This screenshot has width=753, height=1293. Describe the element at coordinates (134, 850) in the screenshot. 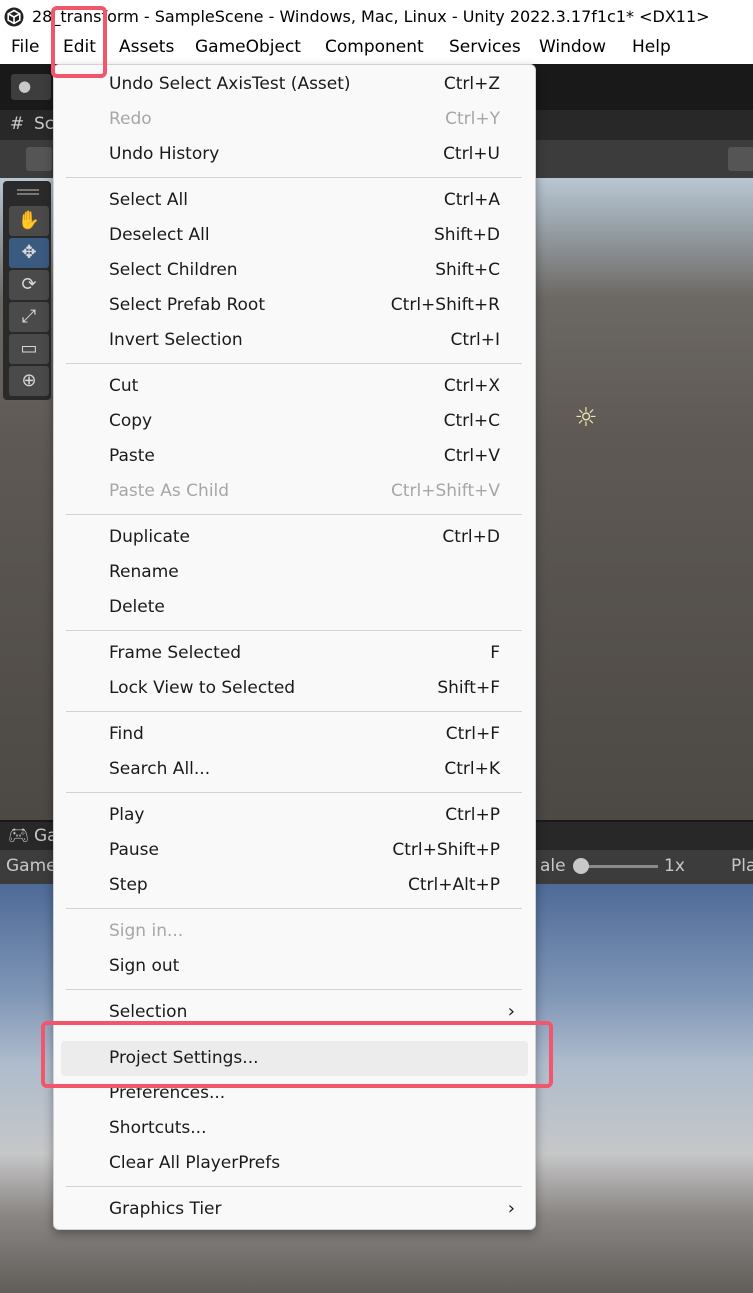

I see `menu-item-label: Pause` at that location.